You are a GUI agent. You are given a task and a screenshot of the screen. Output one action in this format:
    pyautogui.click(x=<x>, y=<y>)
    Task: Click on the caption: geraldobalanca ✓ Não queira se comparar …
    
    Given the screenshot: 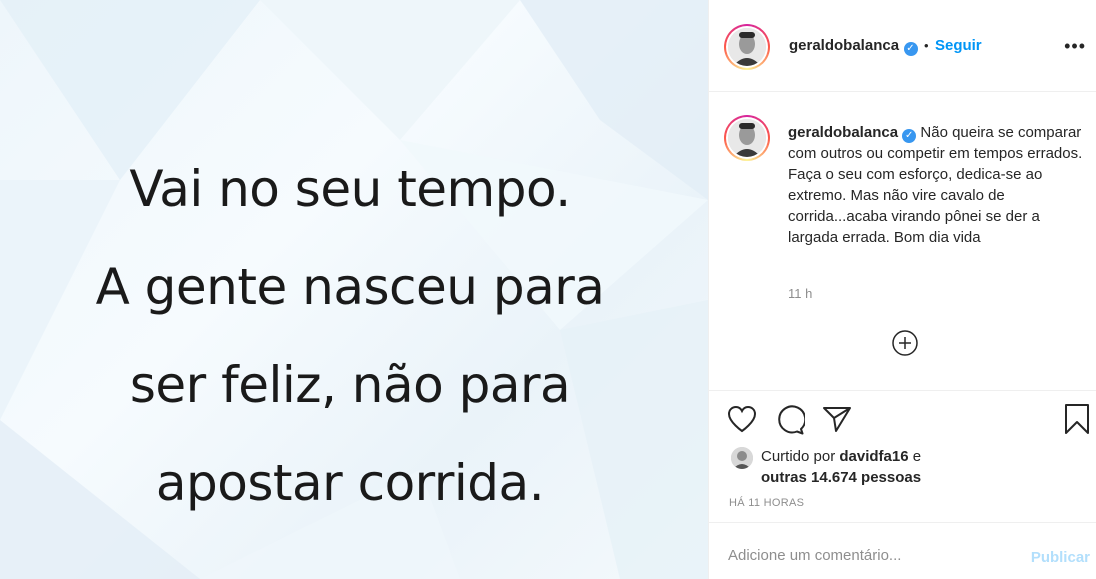 What is the action you would take?
    pyautogui.click(x=938, y=185)
    